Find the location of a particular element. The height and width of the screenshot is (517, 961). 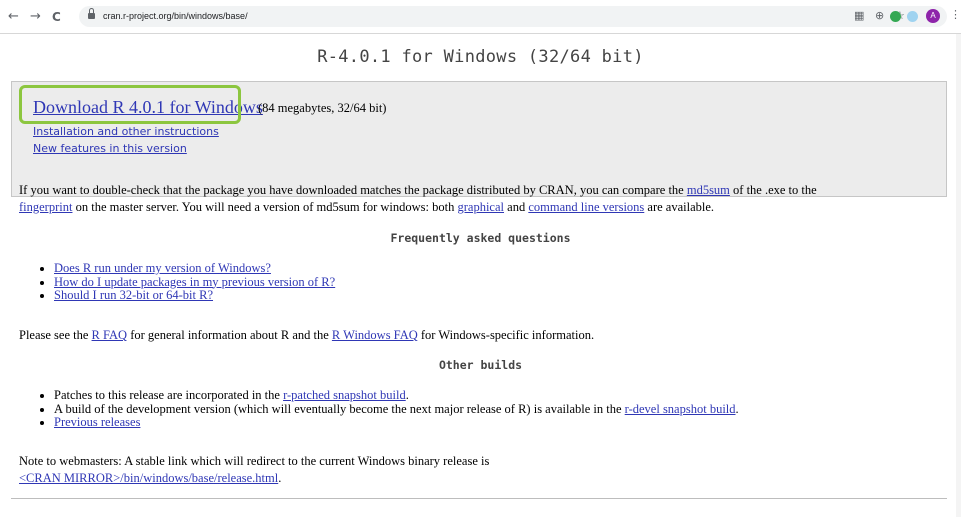

download-highlight-box is located at coordinates (130, 104).